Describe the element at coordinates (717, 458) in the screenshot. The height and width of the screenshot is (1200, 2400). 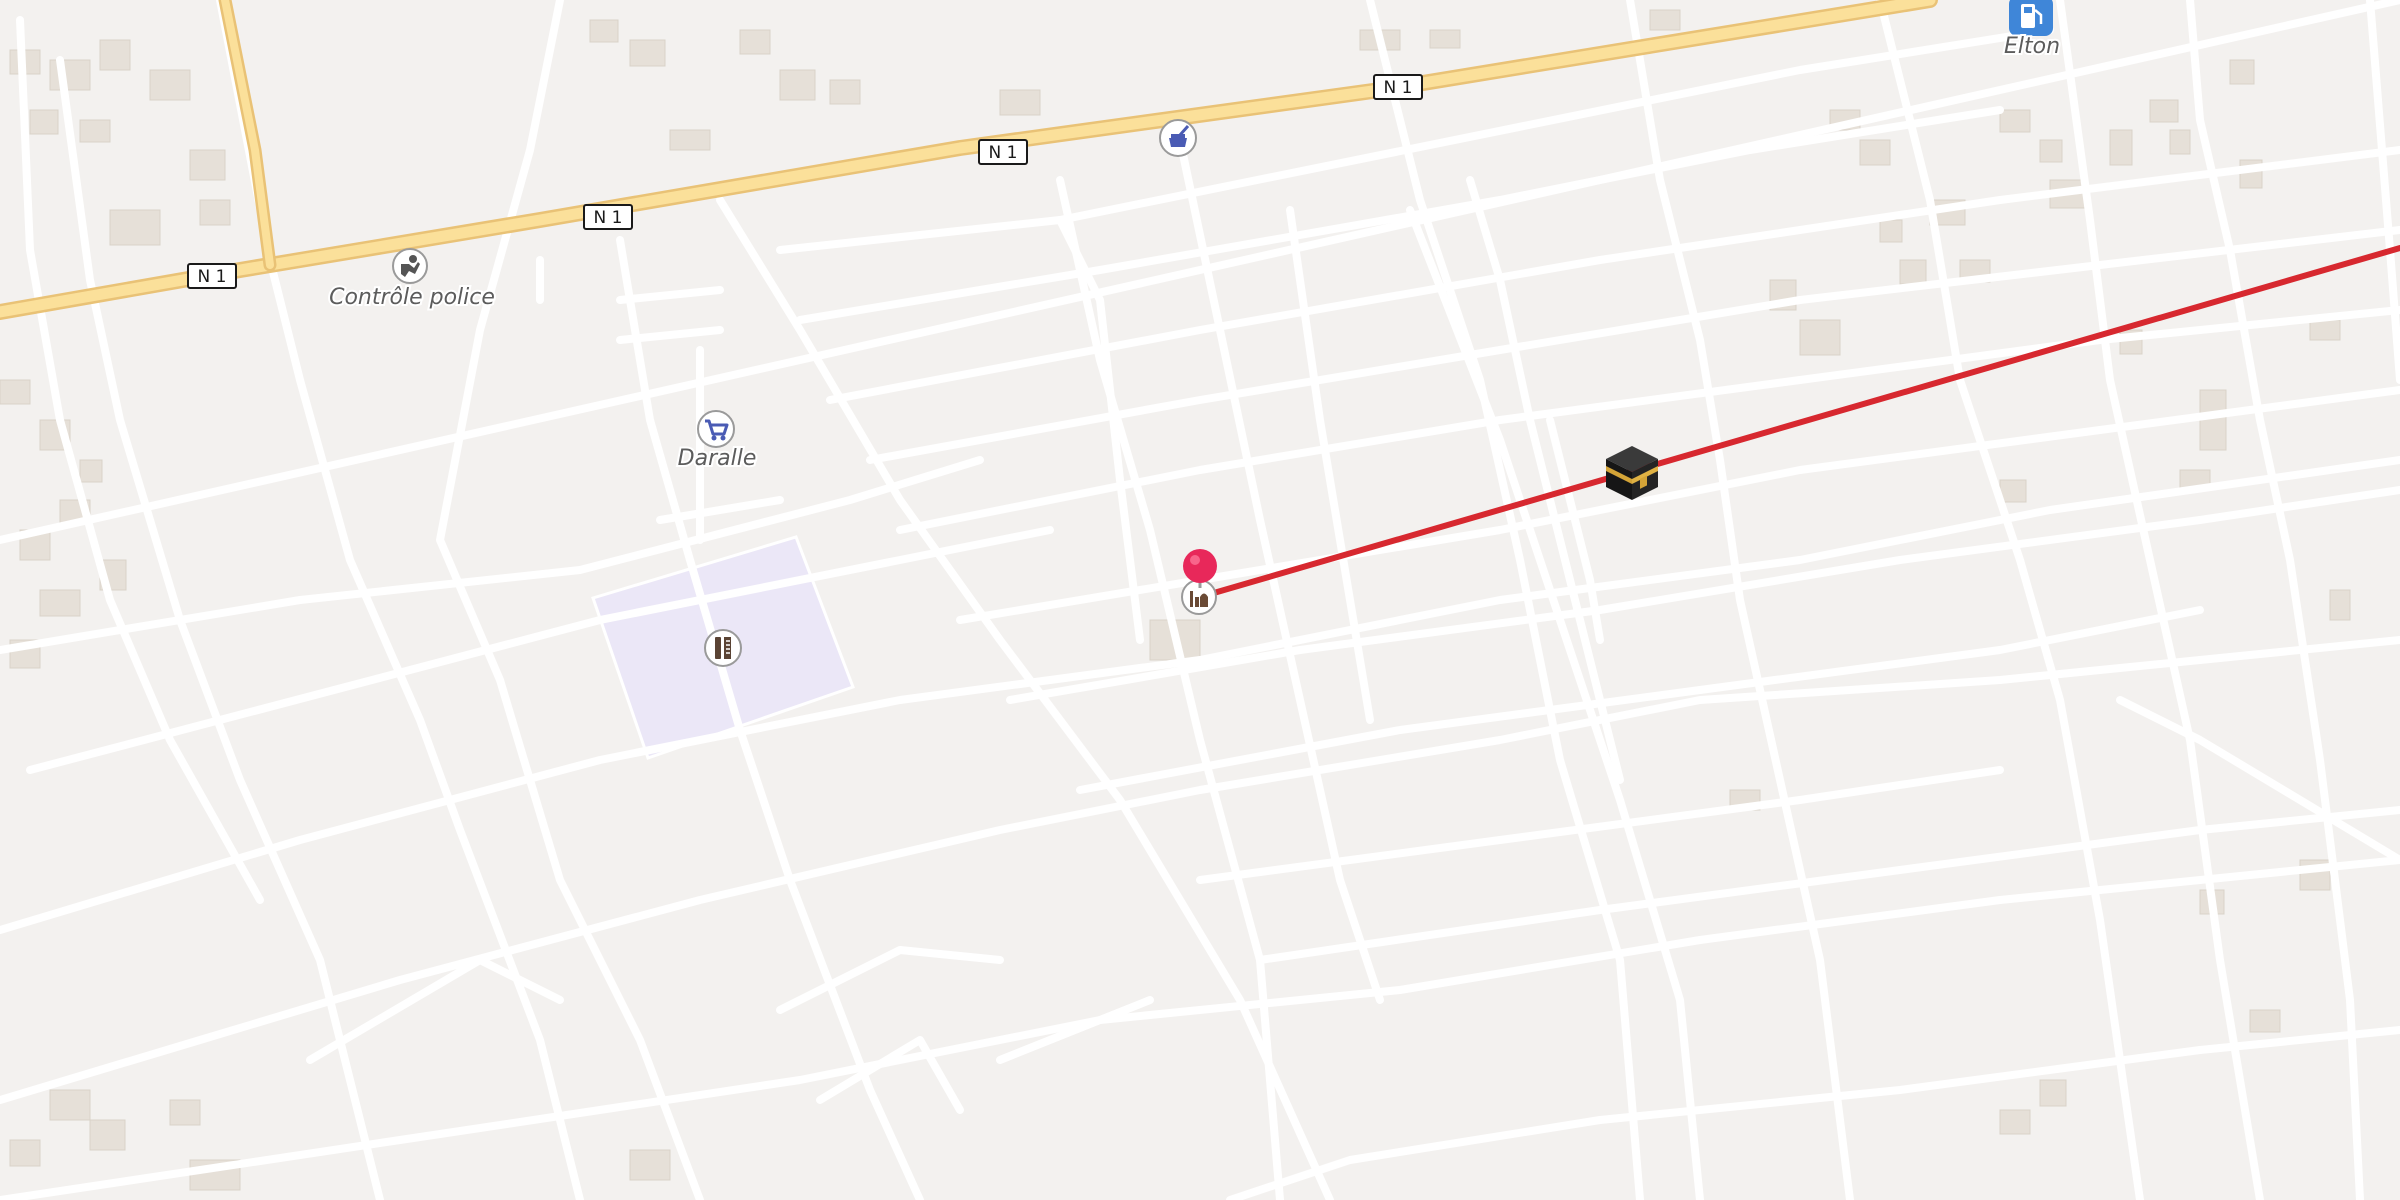
I see `poi-label-shop: Daralle` at that location.